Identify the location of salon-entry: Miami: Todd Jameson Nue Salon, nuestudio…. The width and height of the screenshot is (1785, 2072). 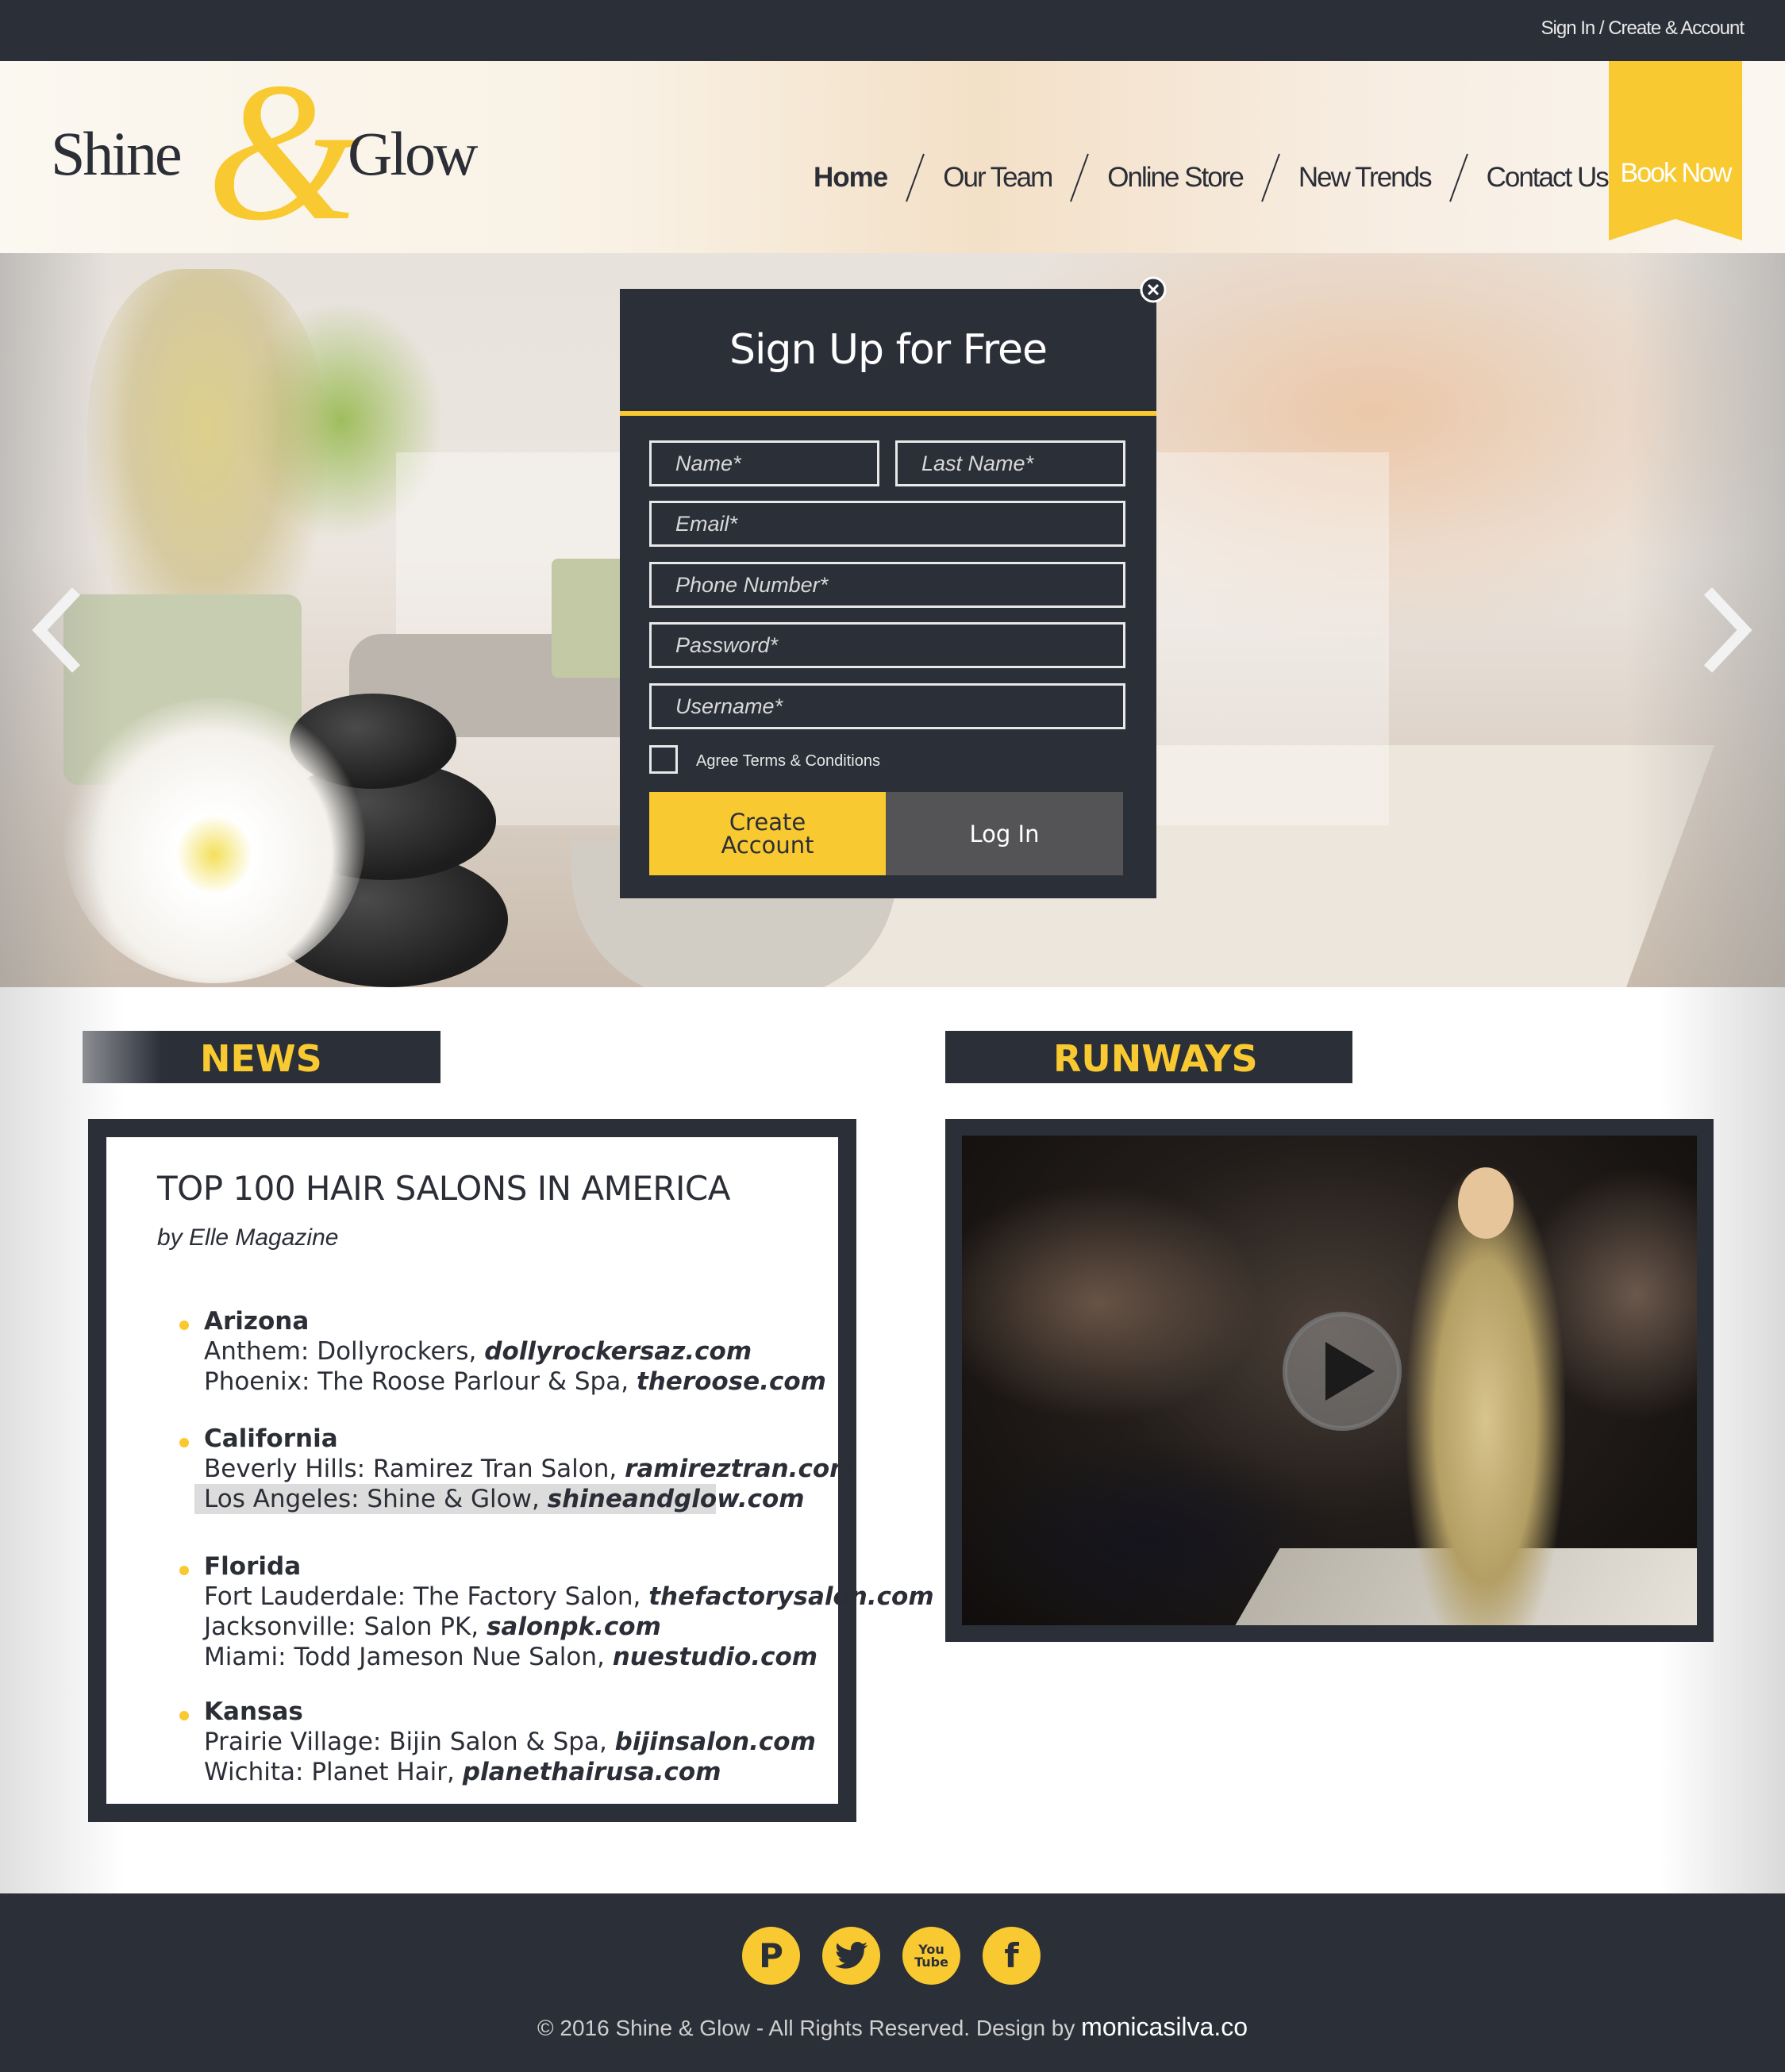
(569, 1657).